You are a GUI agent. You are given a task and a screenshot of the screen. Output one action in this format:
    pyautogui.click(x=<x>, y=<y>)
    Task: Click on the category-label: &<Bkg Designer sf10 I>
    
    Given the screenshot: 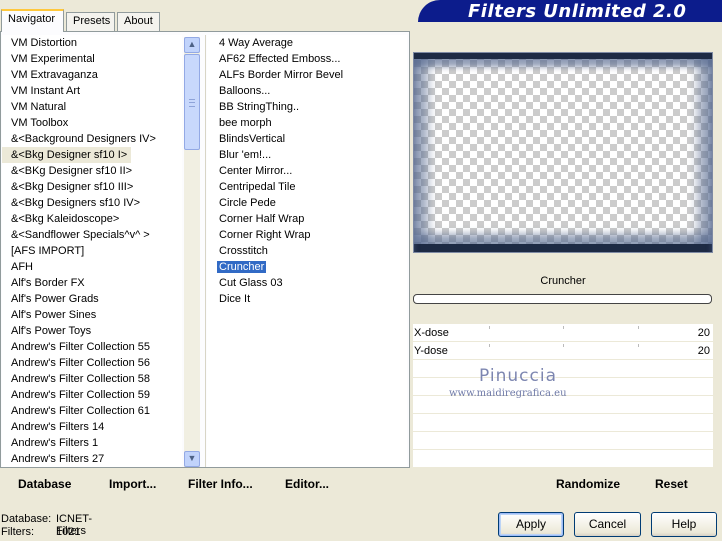 What is the action you would take?
    pyautogui.click(x=67, y=155)
    